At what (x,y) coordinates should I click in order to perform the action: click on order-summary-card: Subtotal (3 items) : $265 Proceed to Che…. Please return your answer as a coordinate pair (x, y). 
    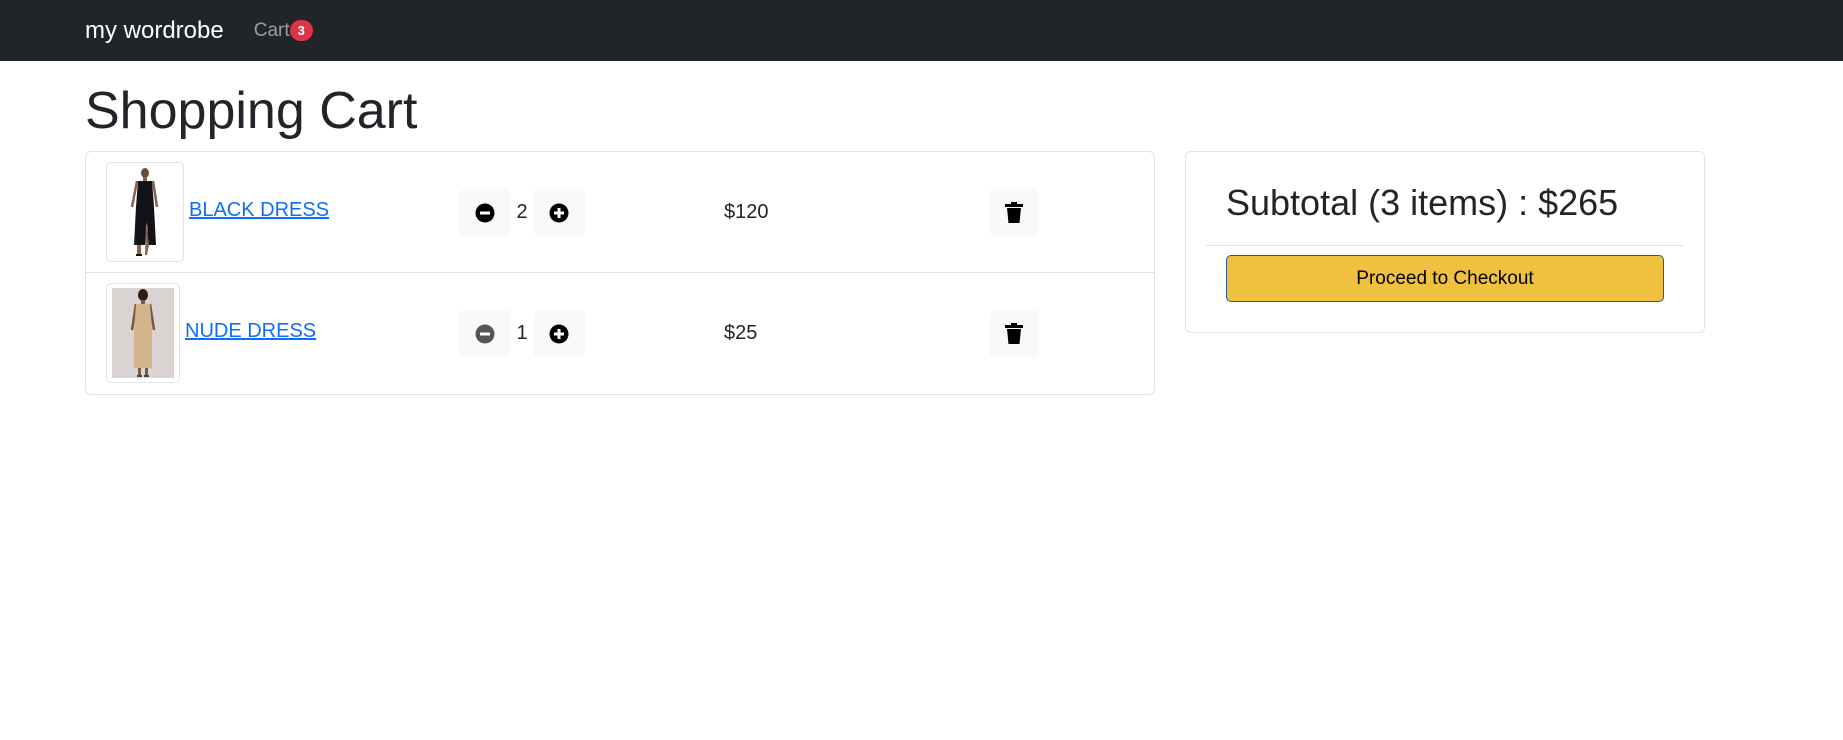
    Looking at the image, I should click on (1445, 242).